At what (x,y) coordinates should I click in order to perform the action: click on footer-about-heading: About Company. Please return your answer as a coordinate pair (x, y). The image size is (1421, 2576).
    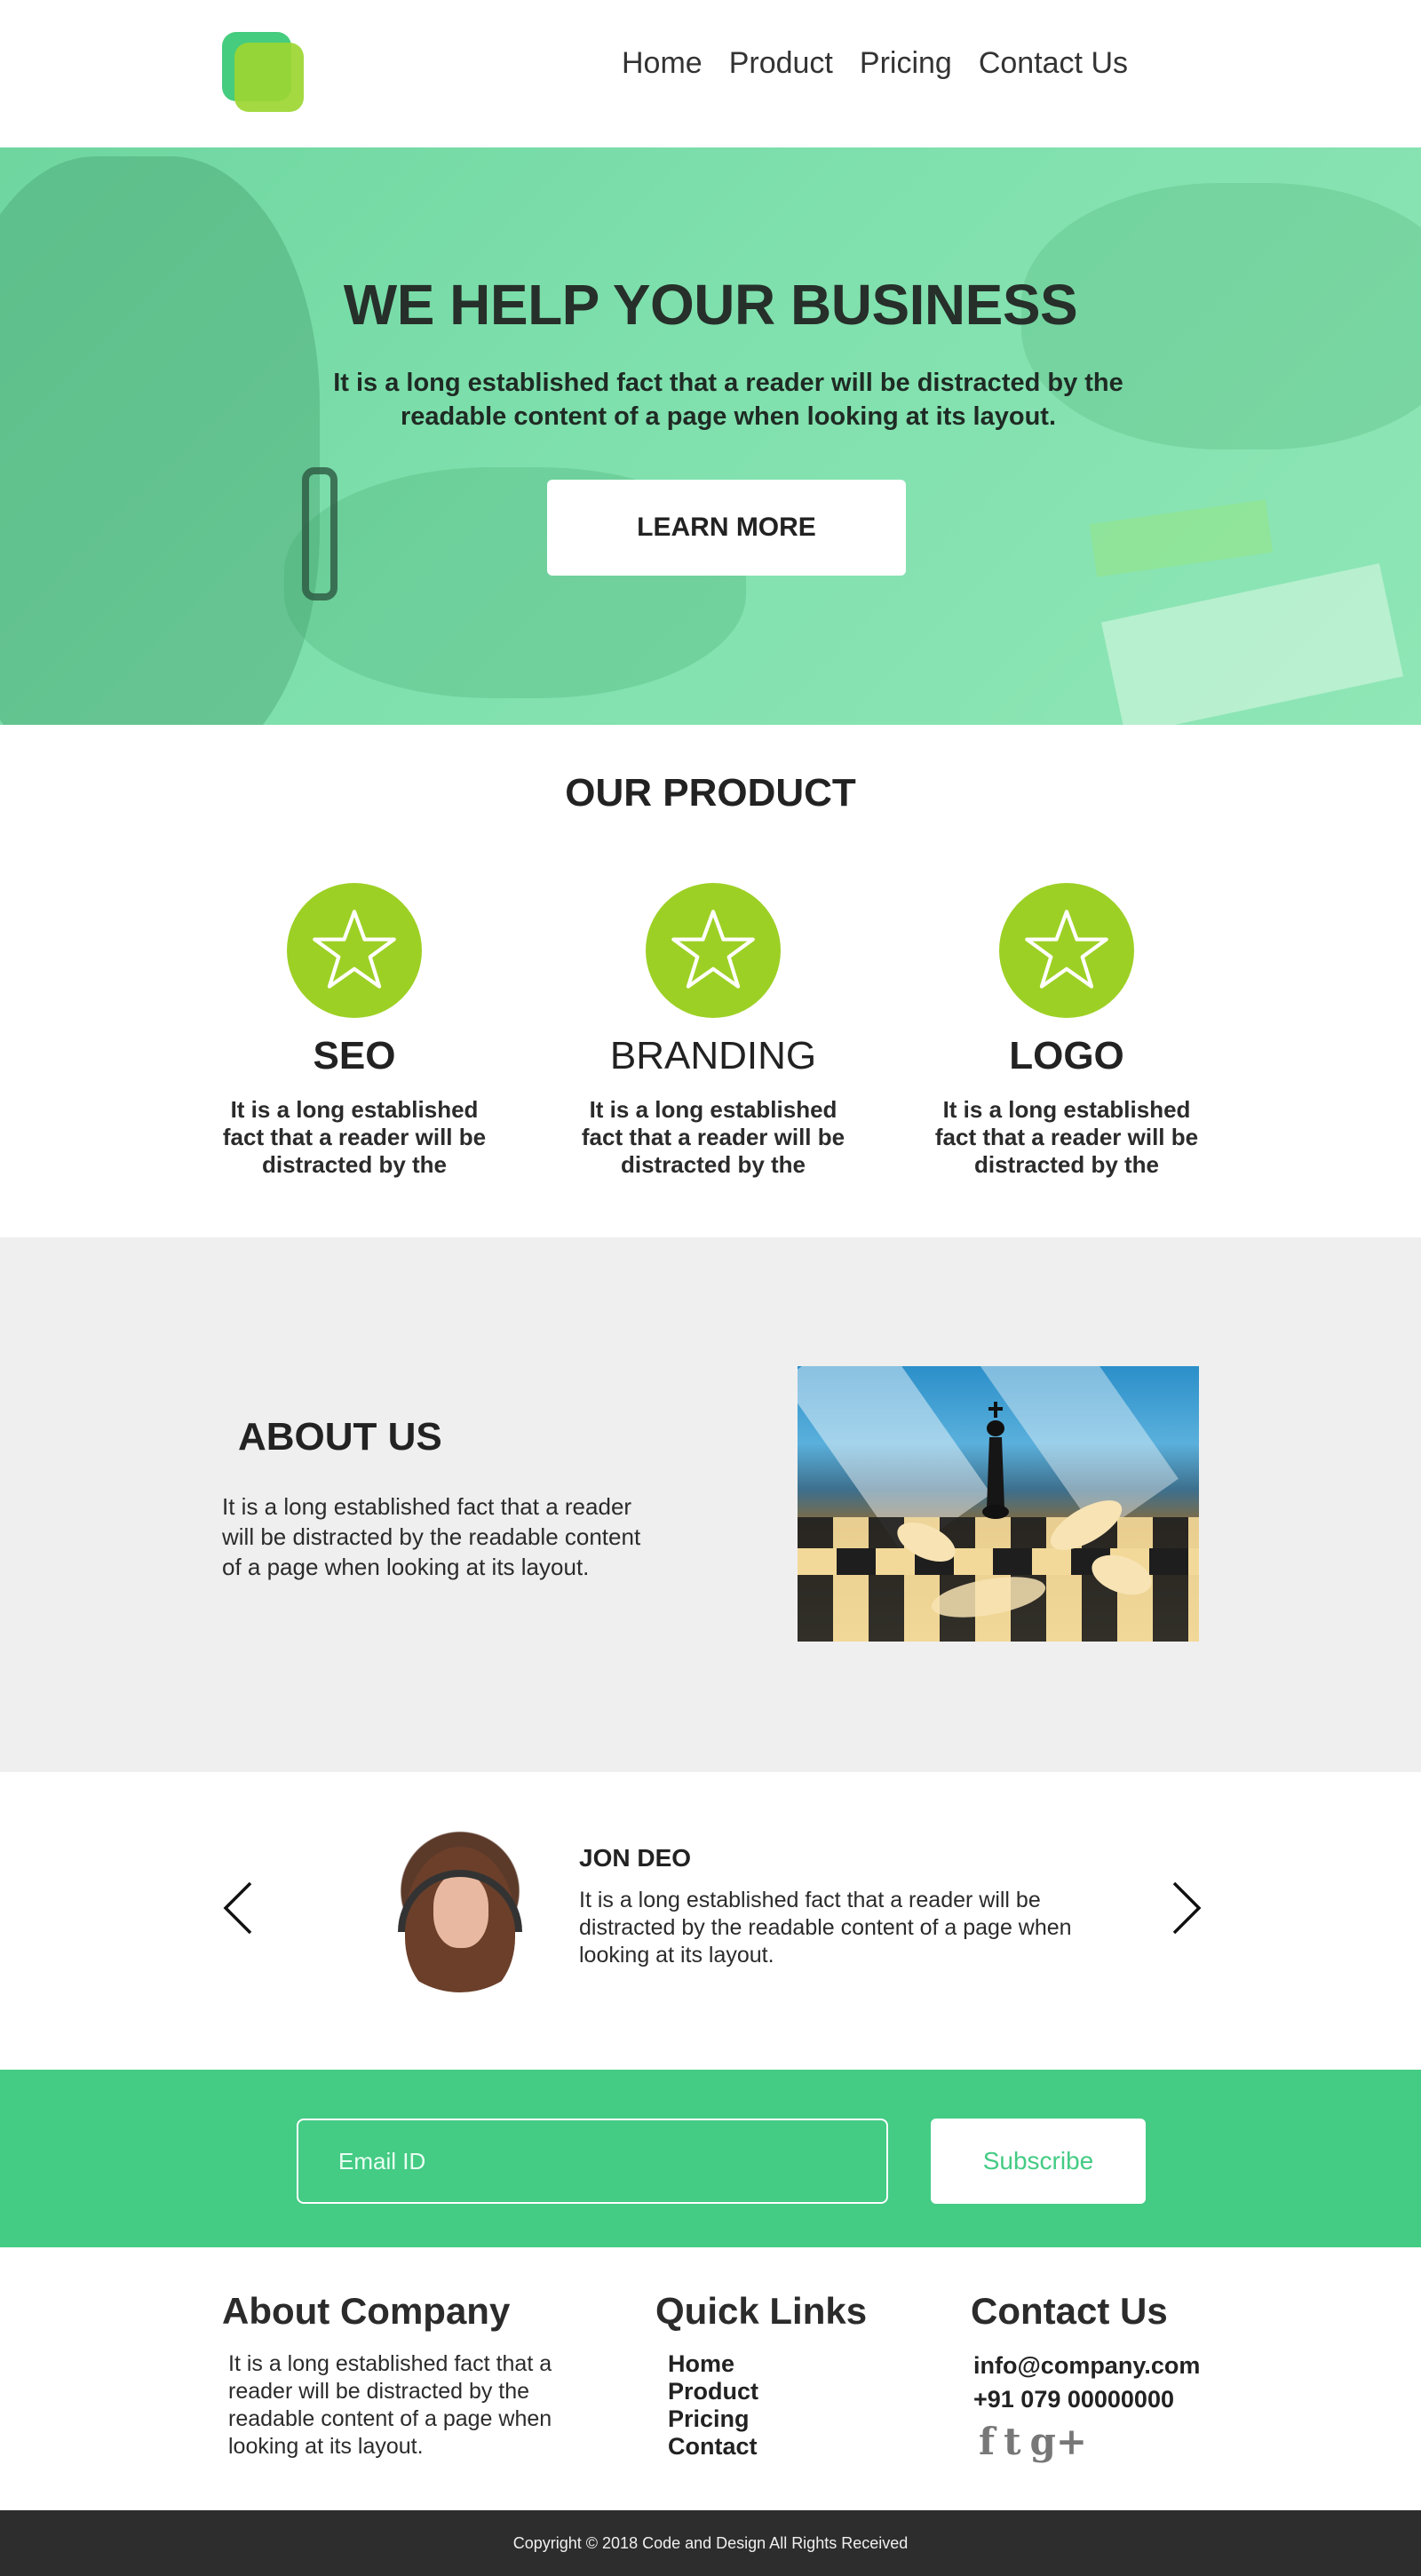
    Looking at the image, I should click on (366, 2311).